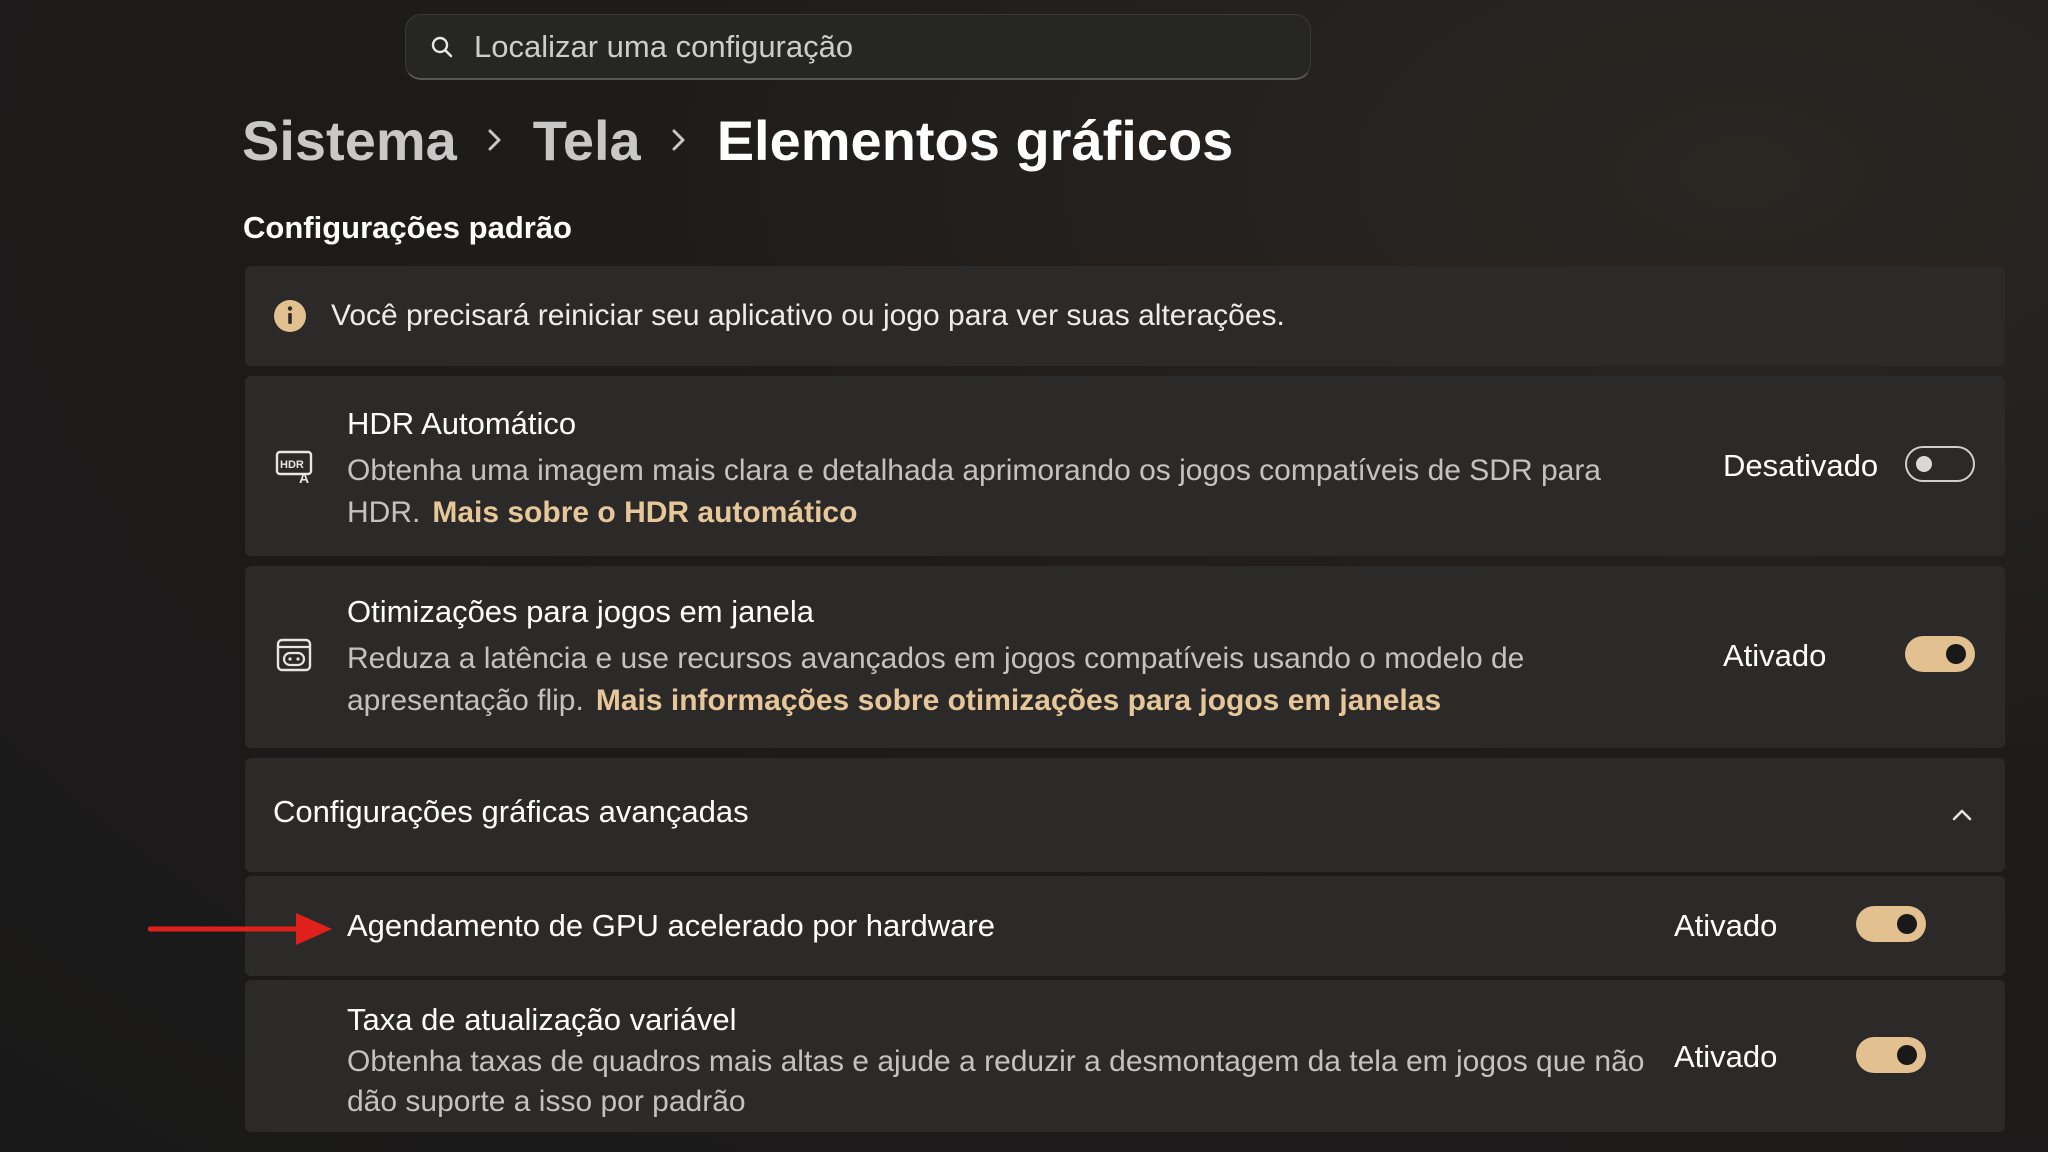  What do you see at coordinates (462, 423) in the screenshot?
I see `setting-title: HDR Automático` at bounding box center [462, 423].